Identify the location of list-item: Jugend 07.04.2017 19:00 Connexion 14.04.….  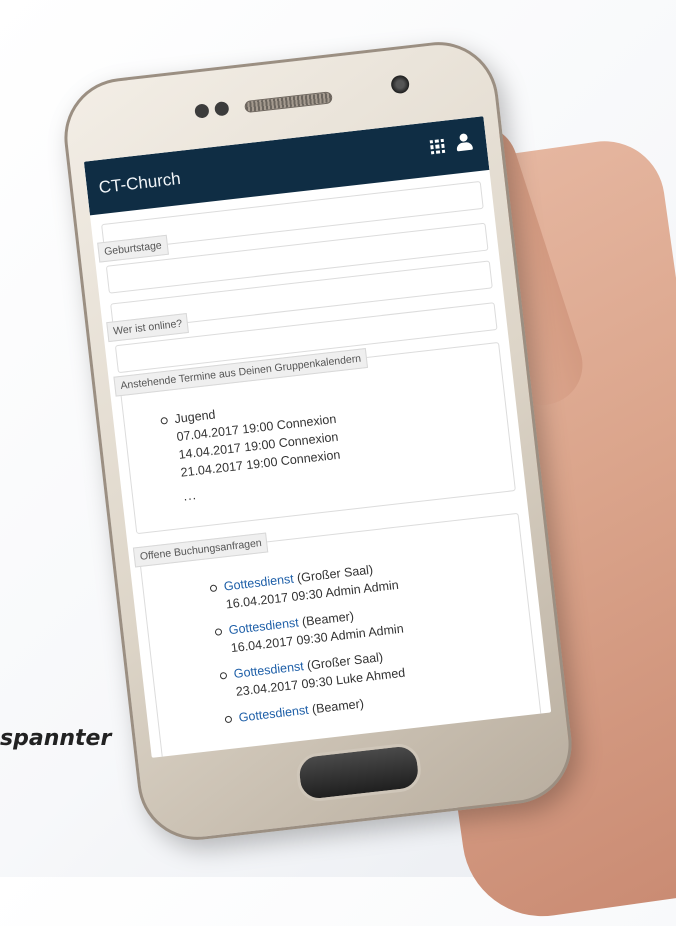
(338, 440).